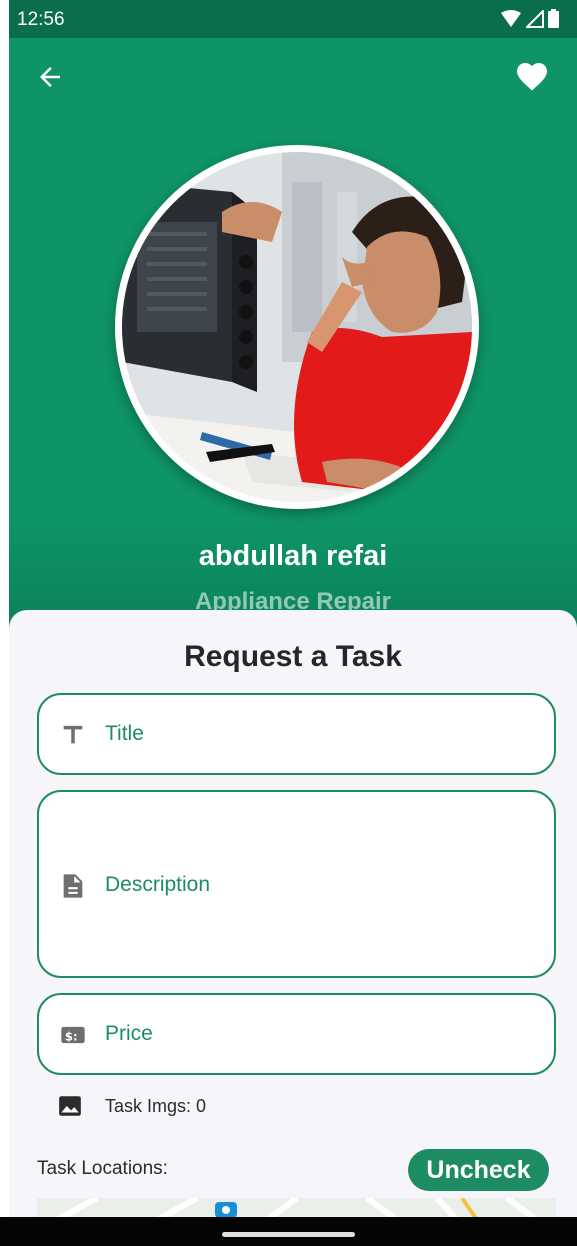 The image size is (577, 1246). I want to click on battery-icon, so click(553, 18).